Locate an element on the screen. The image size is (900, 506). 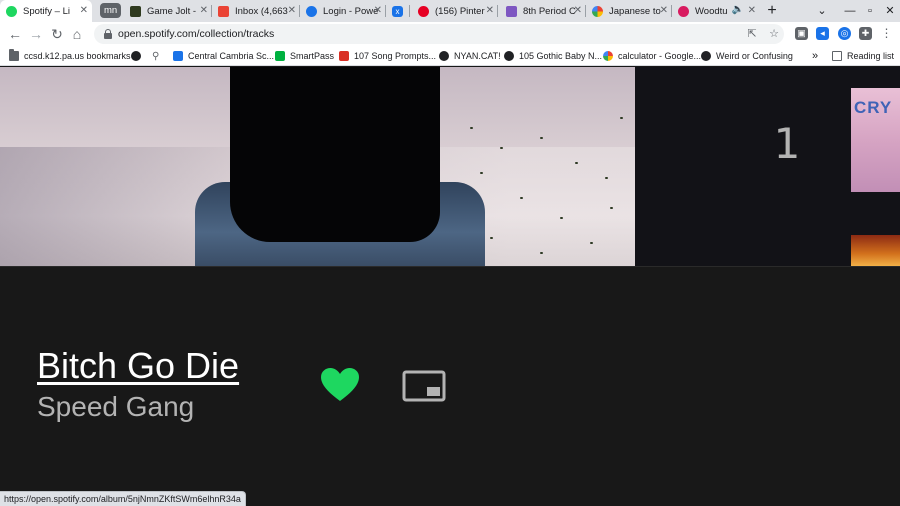
extension-circle-icon: ◎ is located at coordinates (844, 33).